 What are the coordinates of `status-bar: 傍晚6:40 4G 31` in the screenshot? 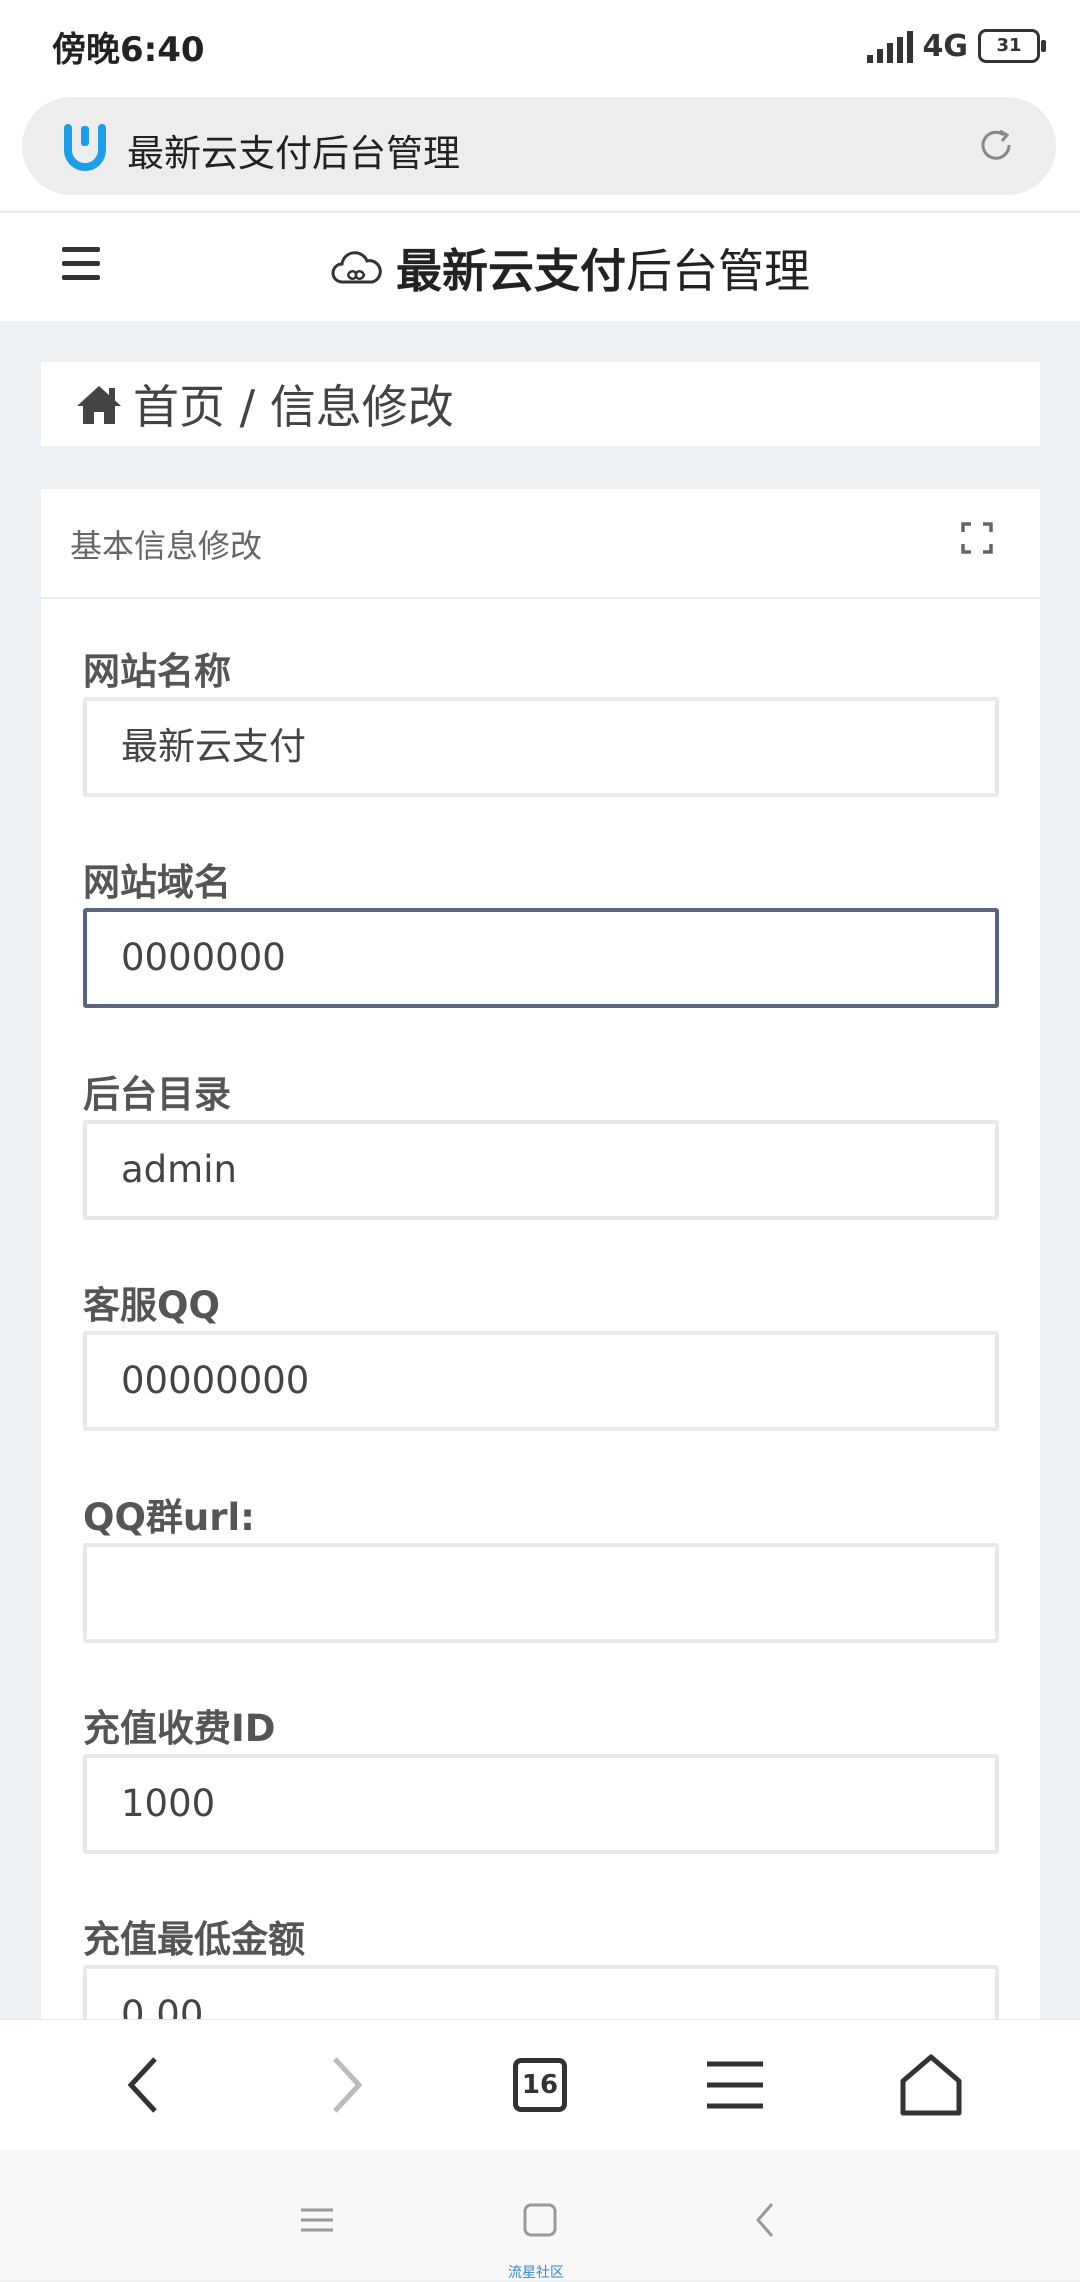 It's located at (540, 47).